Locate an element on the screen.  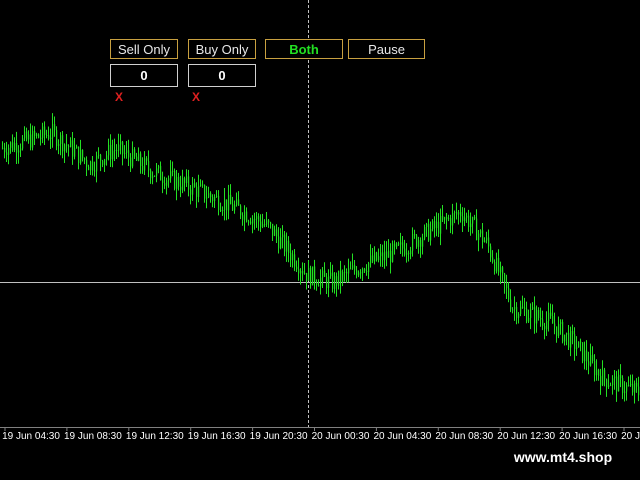
time-tick-label: 20 Jun 08:30 is located at coordinates (464, 436).